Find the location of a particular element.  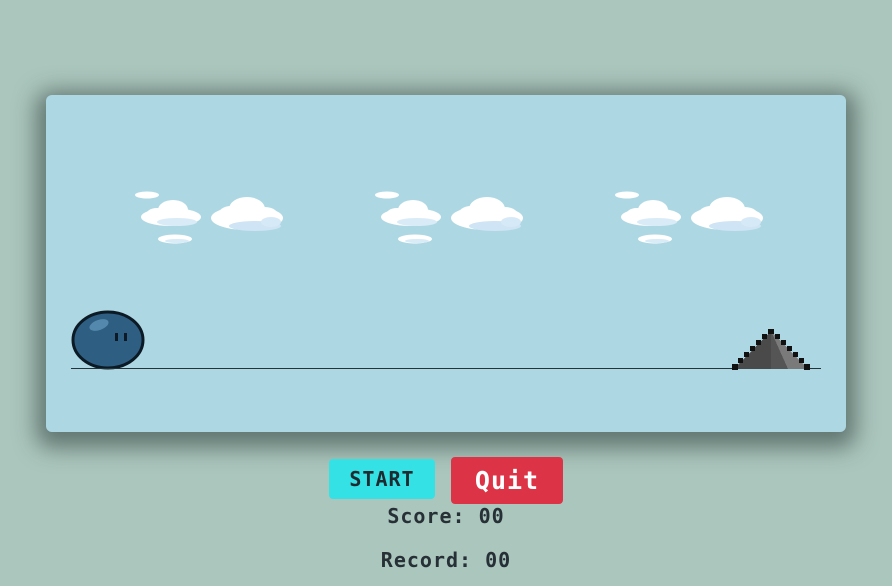

ground-line is located at coordinates (446, 368).